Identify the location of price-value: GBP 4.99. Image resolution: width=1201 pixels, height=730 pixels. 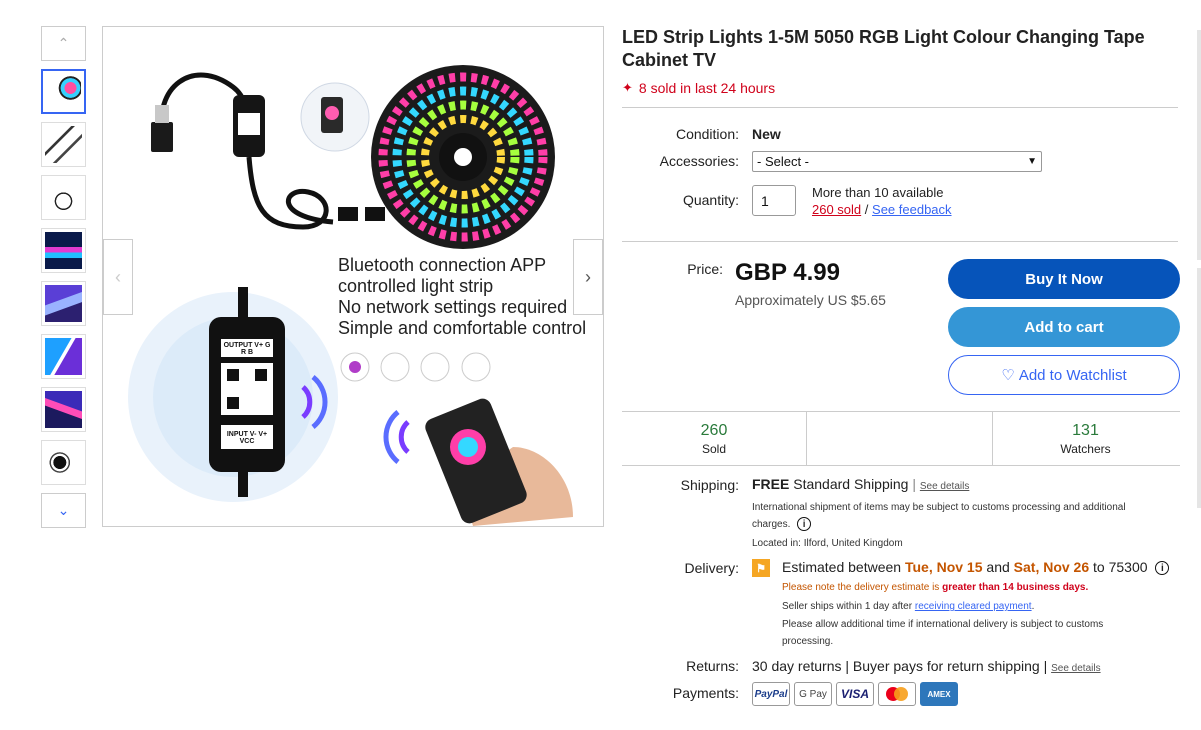
(787, 272).